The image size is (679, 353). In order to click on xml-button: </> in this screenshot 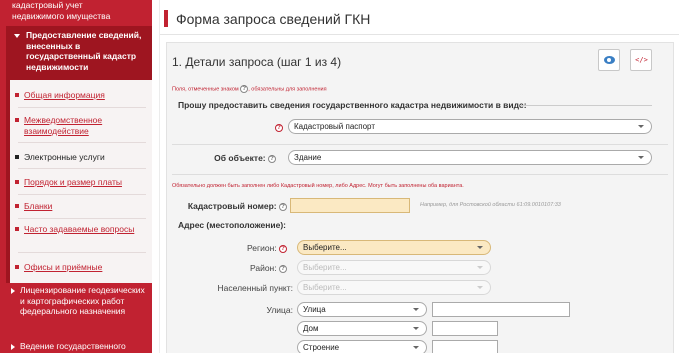, I will do `click(641, 60)`.